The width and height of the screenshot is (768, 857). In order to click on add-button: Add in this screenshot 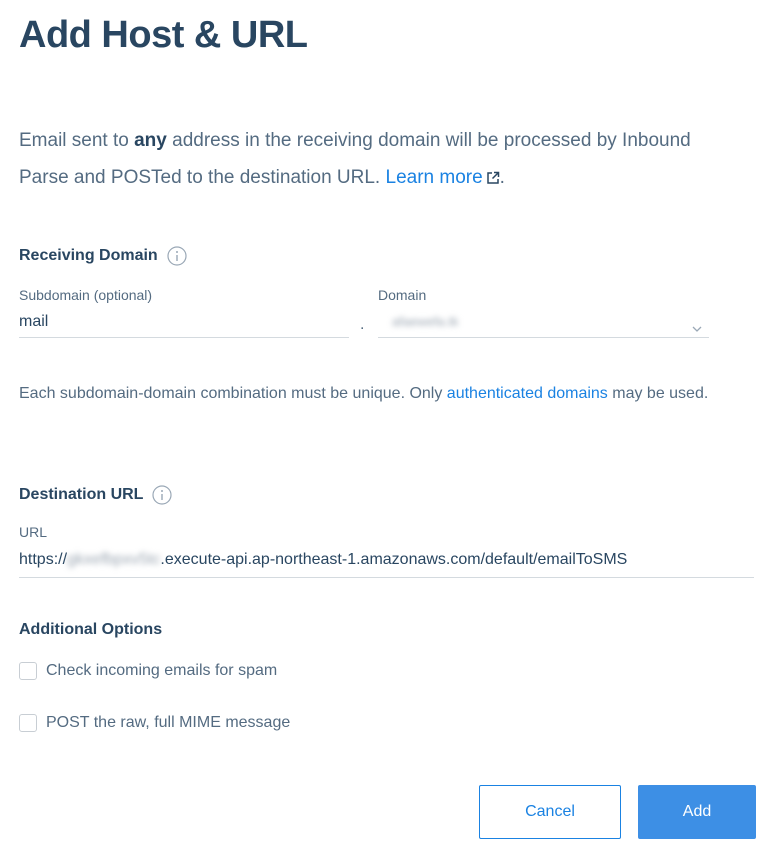, I will do `click(697, 812)`.